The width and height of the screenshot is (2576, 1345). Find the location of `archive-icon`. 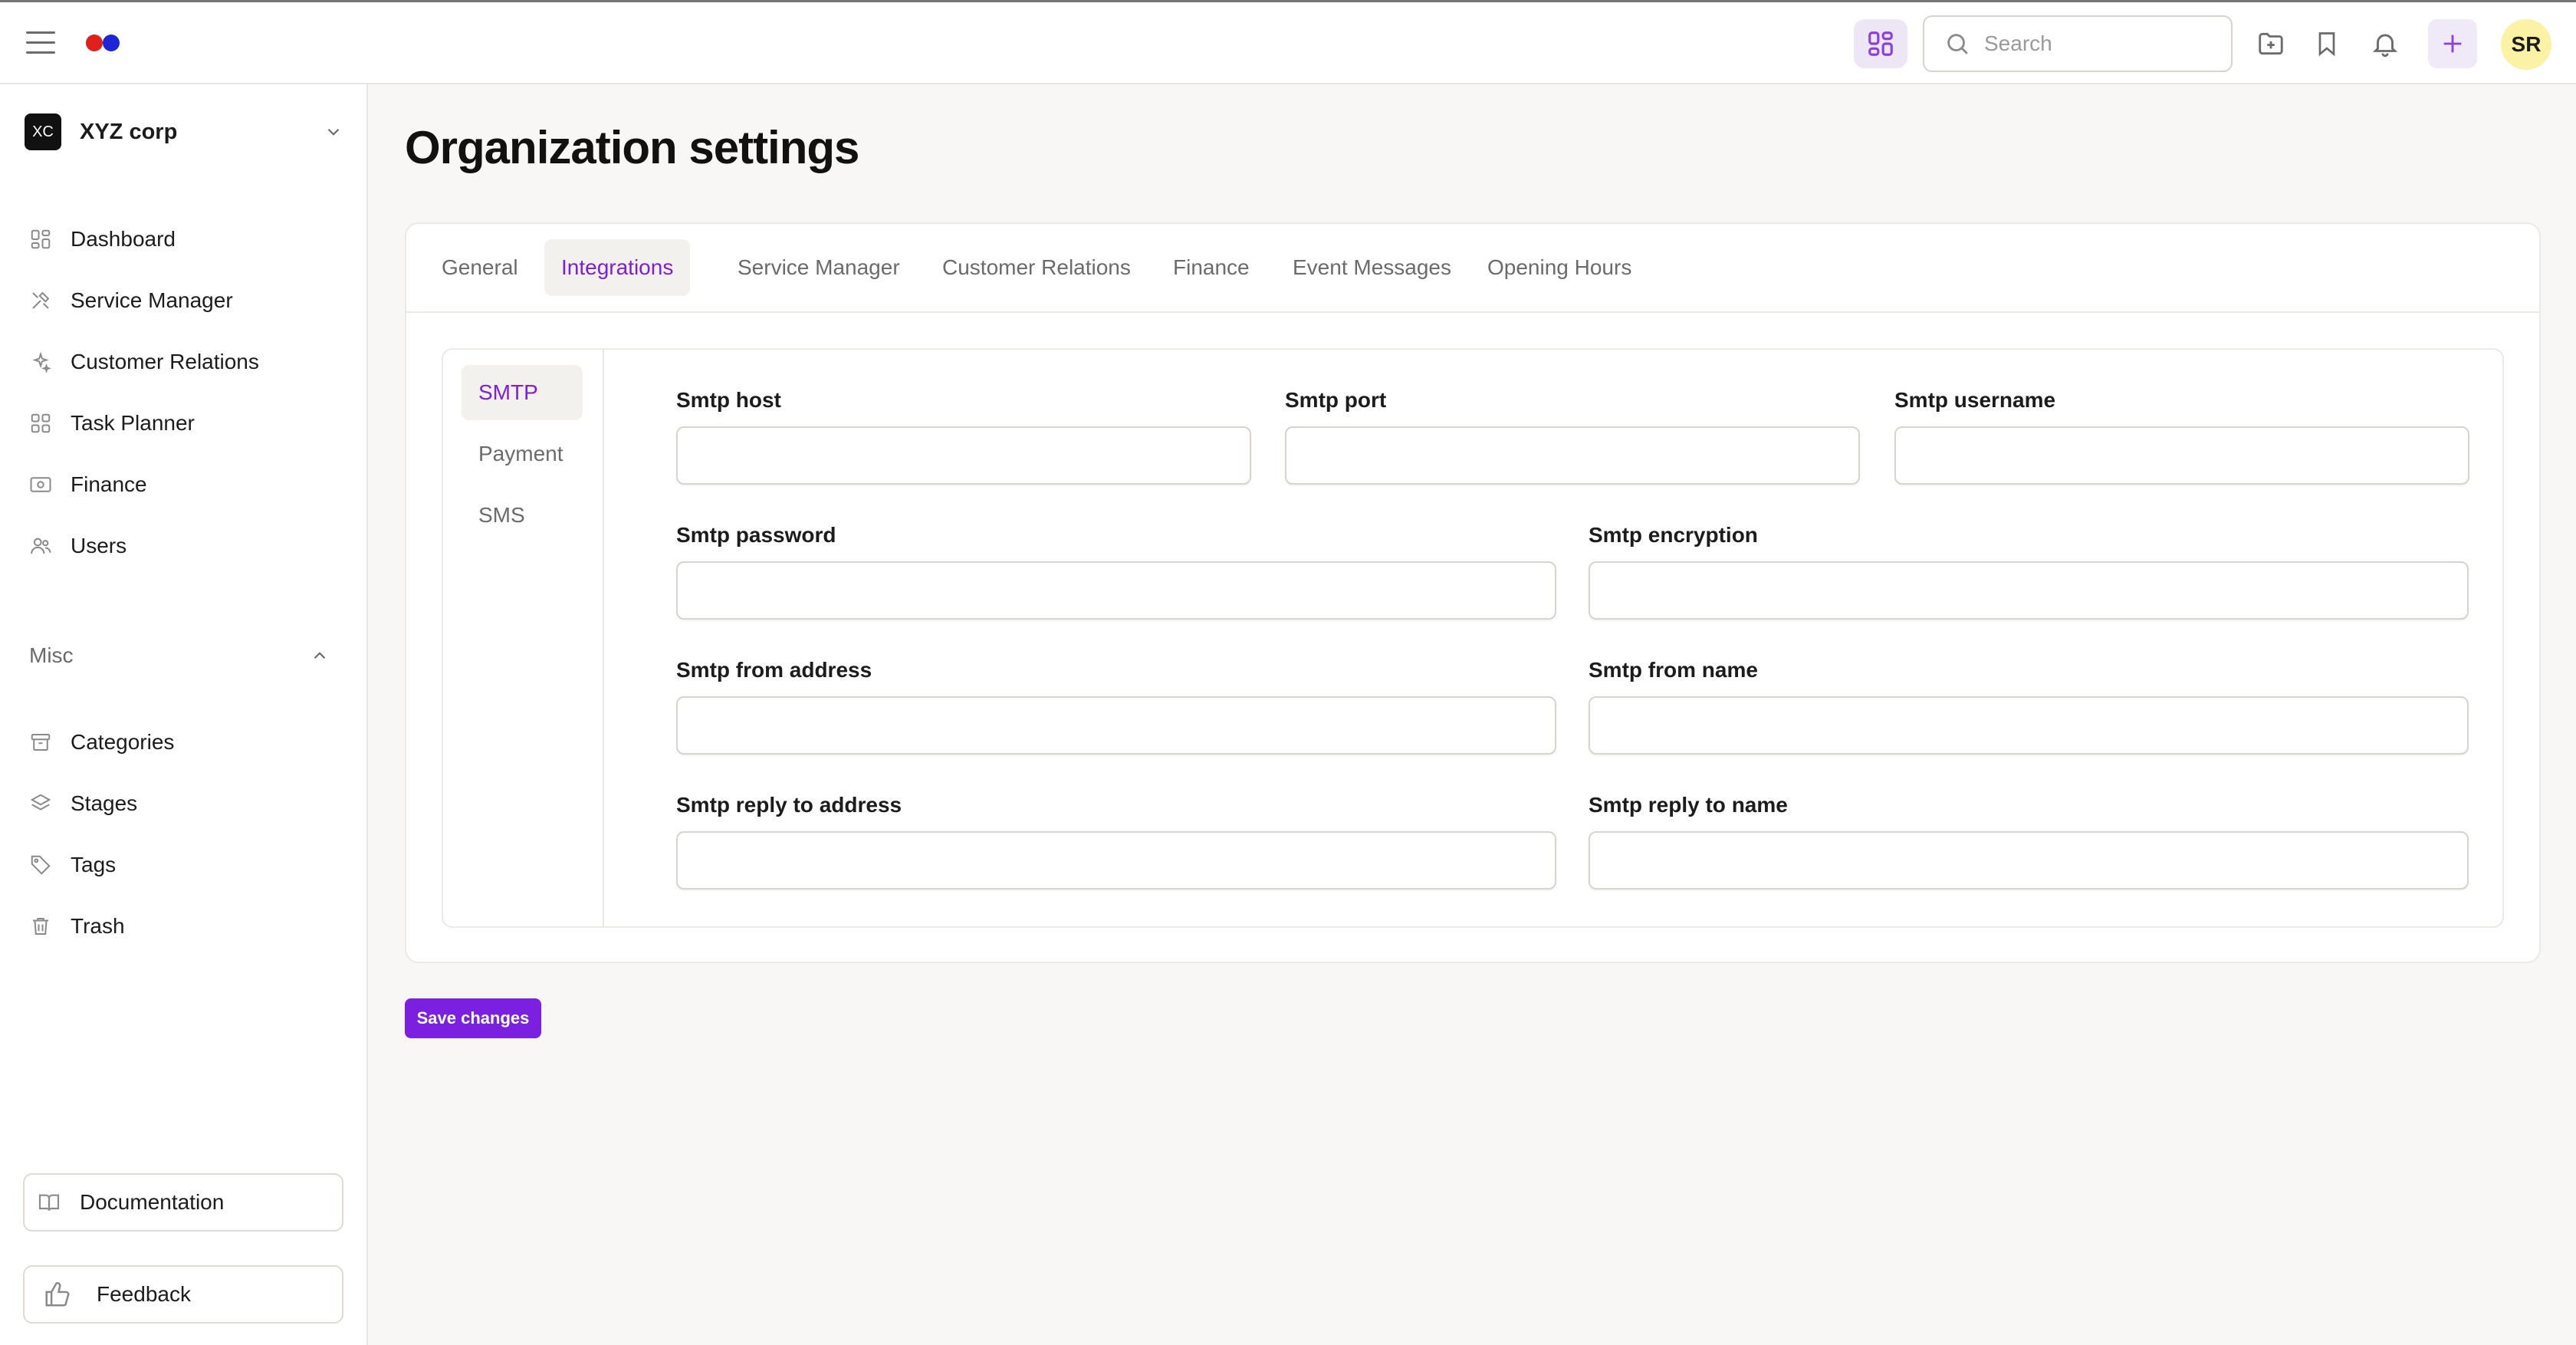

archive-icon is located at coordinates (41, 742).